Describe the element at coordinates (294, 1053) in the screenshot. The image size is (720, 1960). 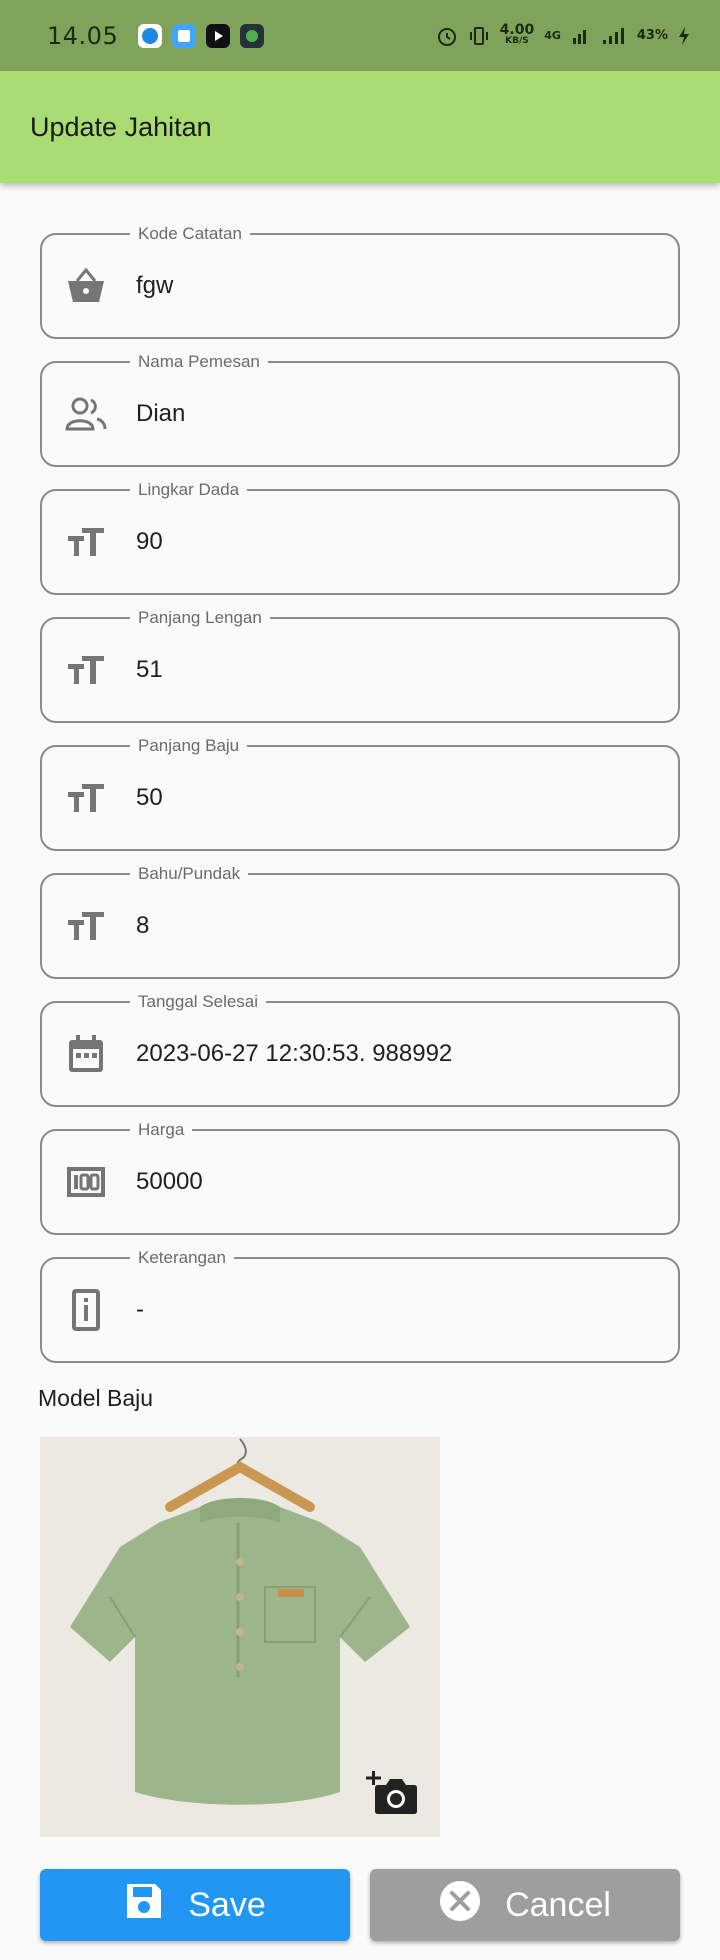
I see `field-value: 2023-06-27 12:30:53. 988992` at that location.